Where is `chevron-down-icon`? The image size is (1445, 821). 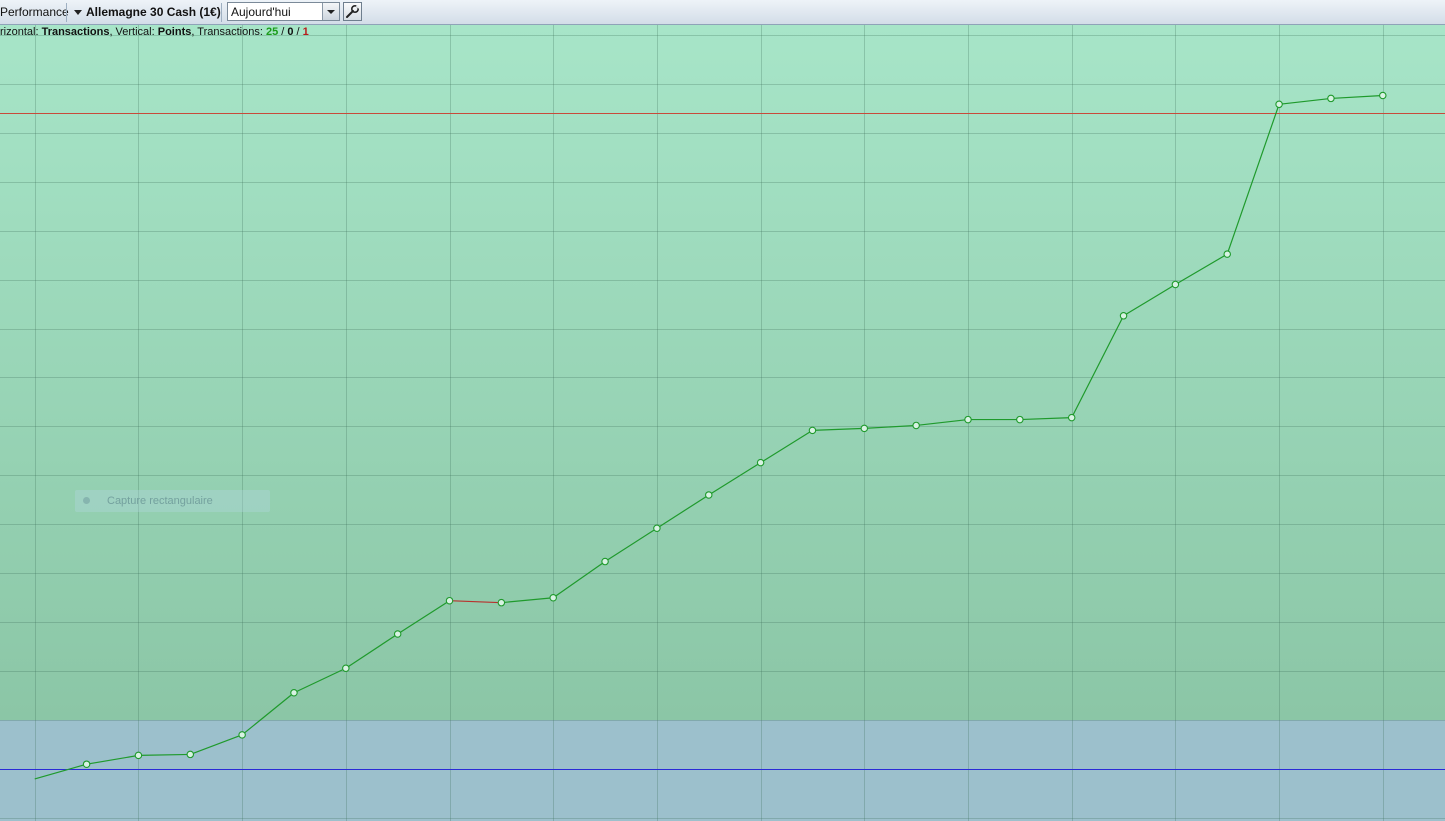
chevron-down-icon is located at coordinates (330, 11).